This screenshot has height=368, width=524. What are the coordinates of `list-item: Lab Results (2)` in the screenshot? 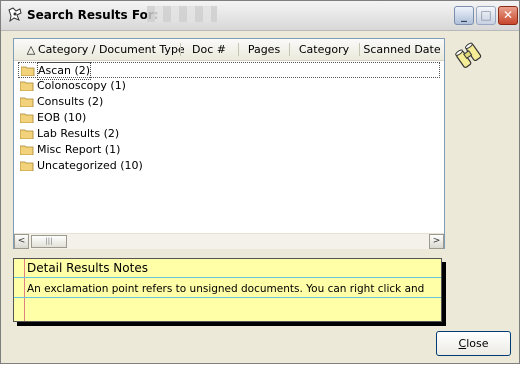 It's located at (230, 134).